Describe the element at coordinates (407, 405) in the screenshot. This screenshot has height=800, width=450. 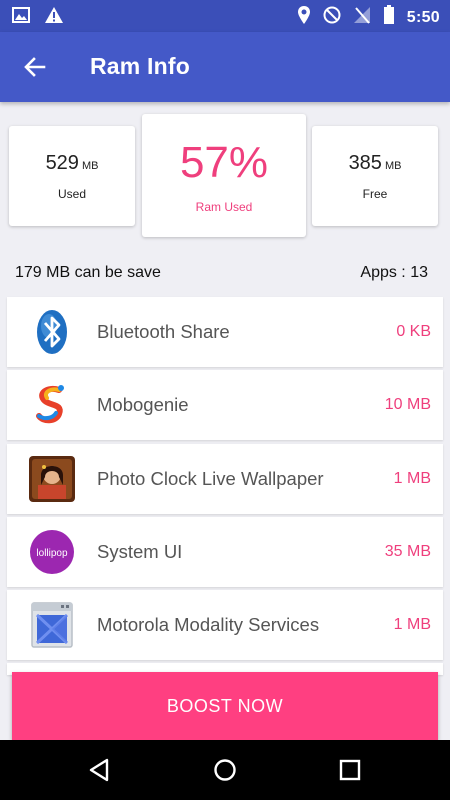
I see `app-size: 10 MB` at that location.